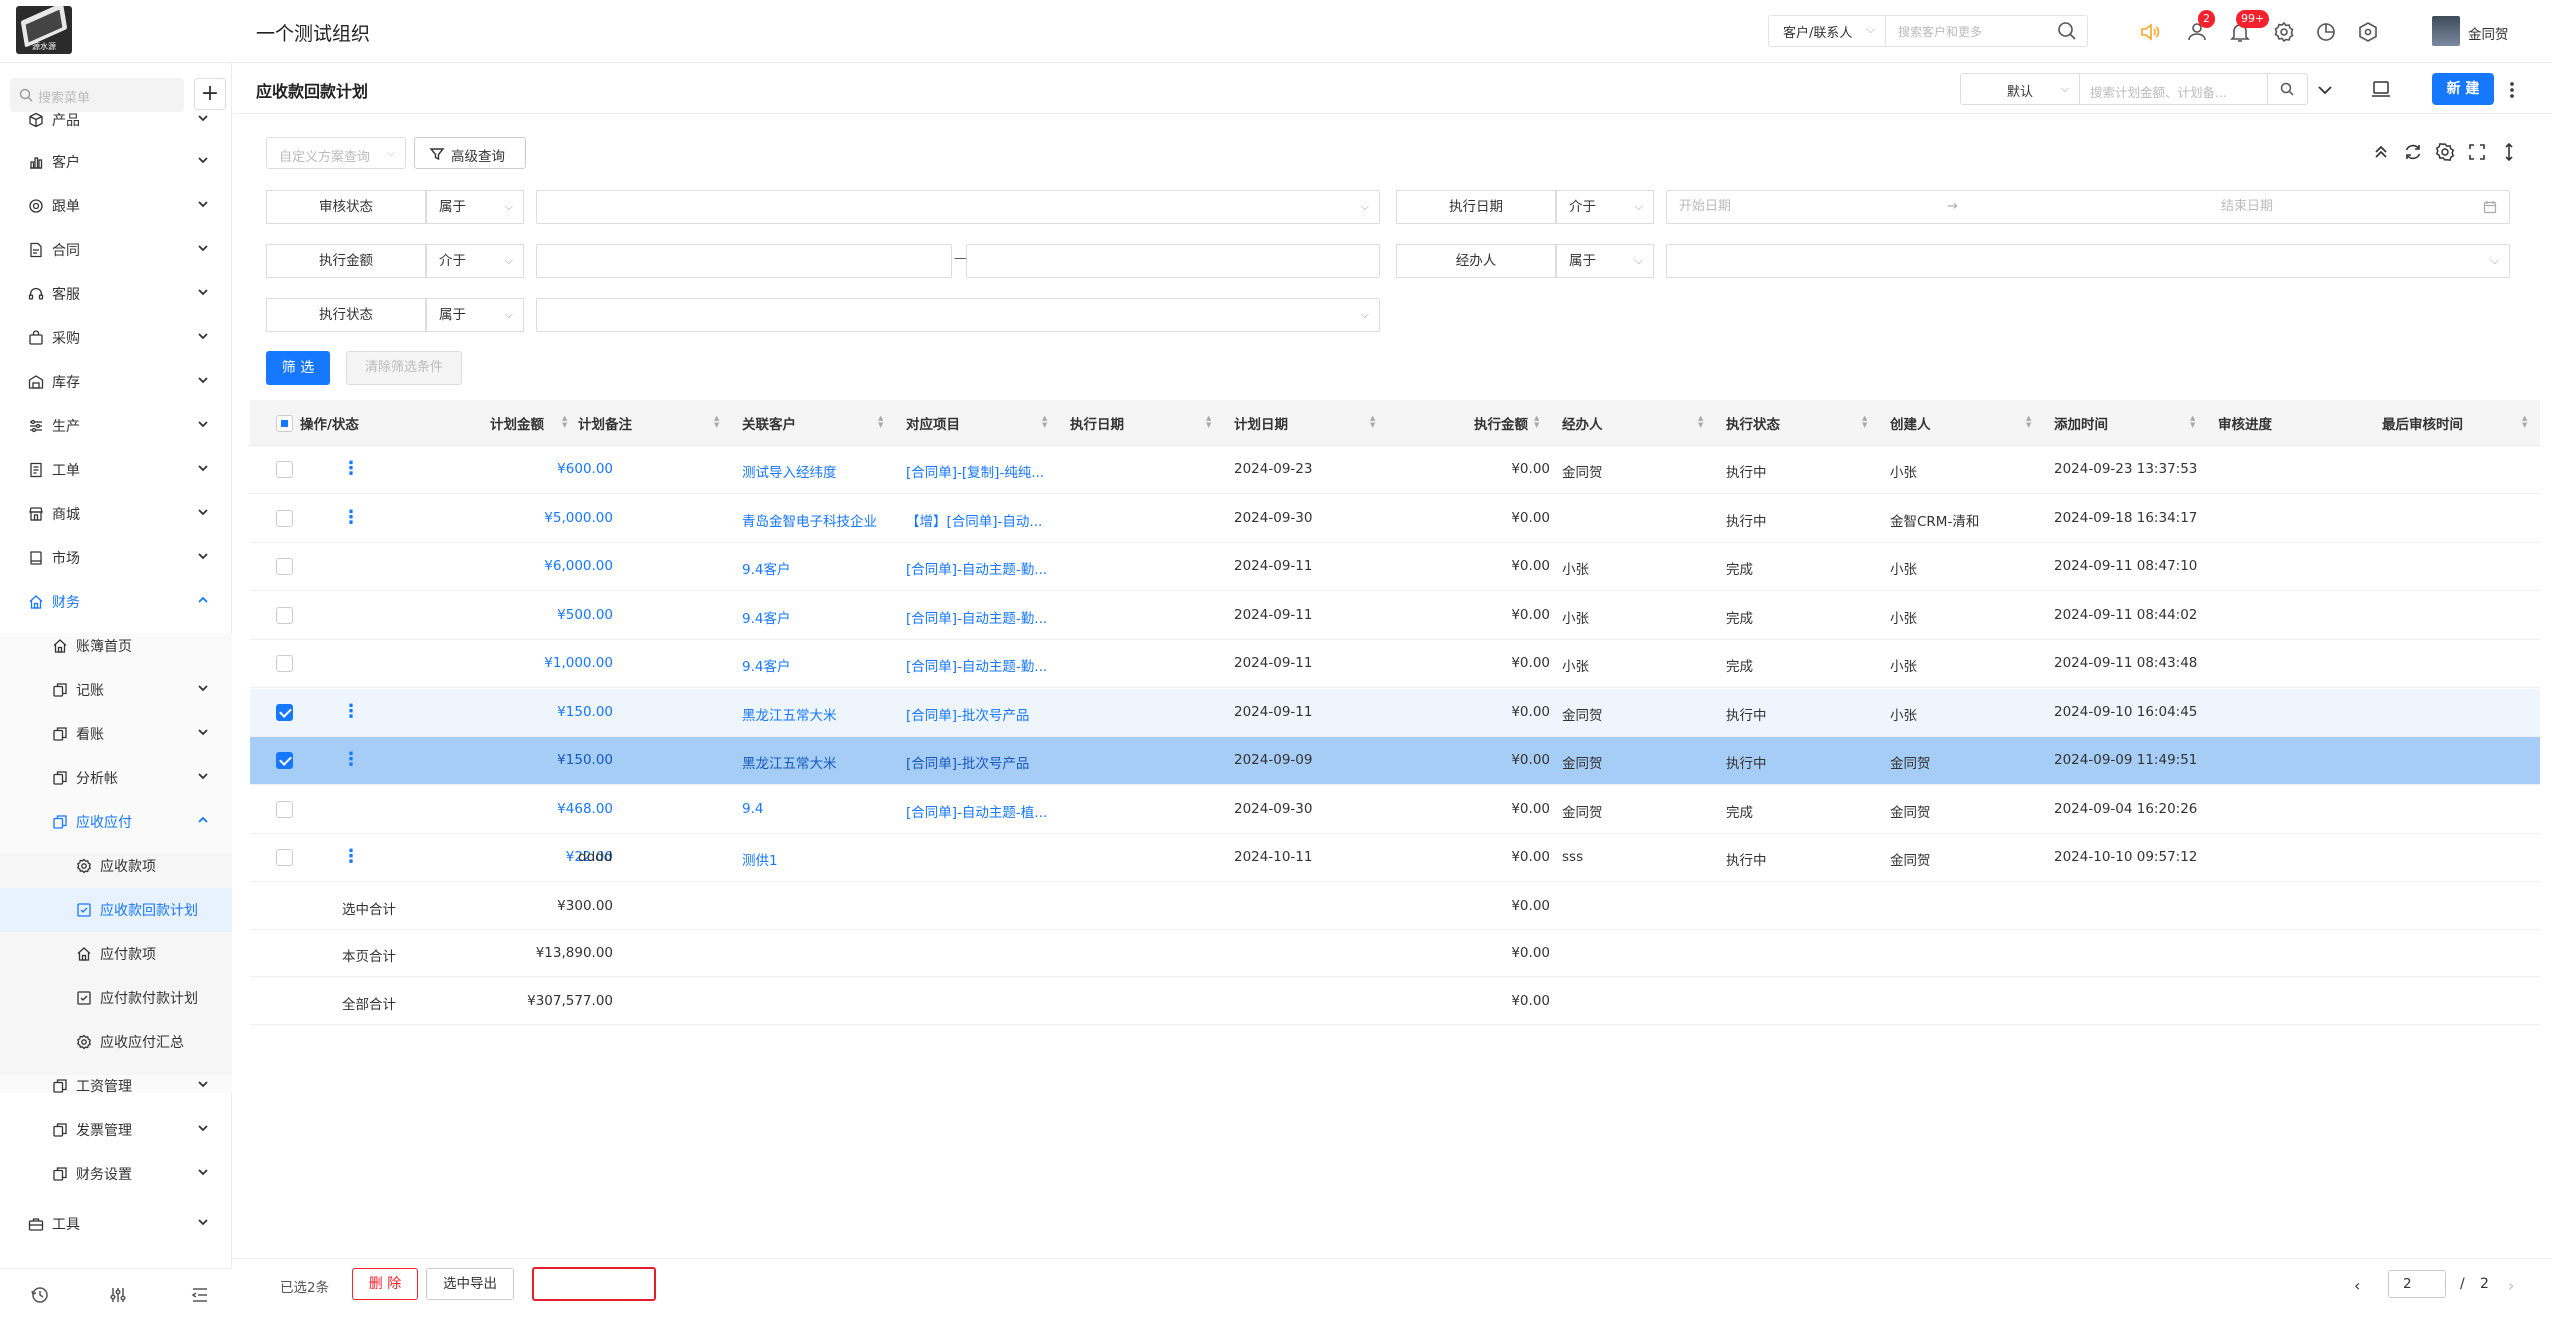 Image resolution: width=2552 pixels, height=1322 pixels. I want to click on scheme-select: 自定义方案查询 ⌵, so click(336, 153).